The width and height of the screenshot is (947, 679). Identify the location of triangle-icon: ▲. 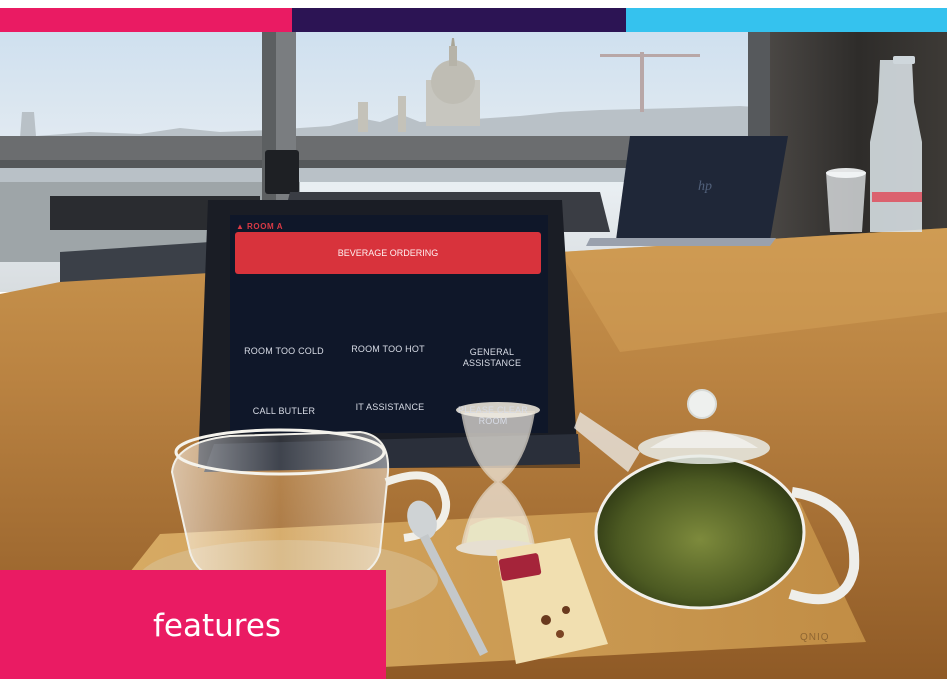
(240, 226).